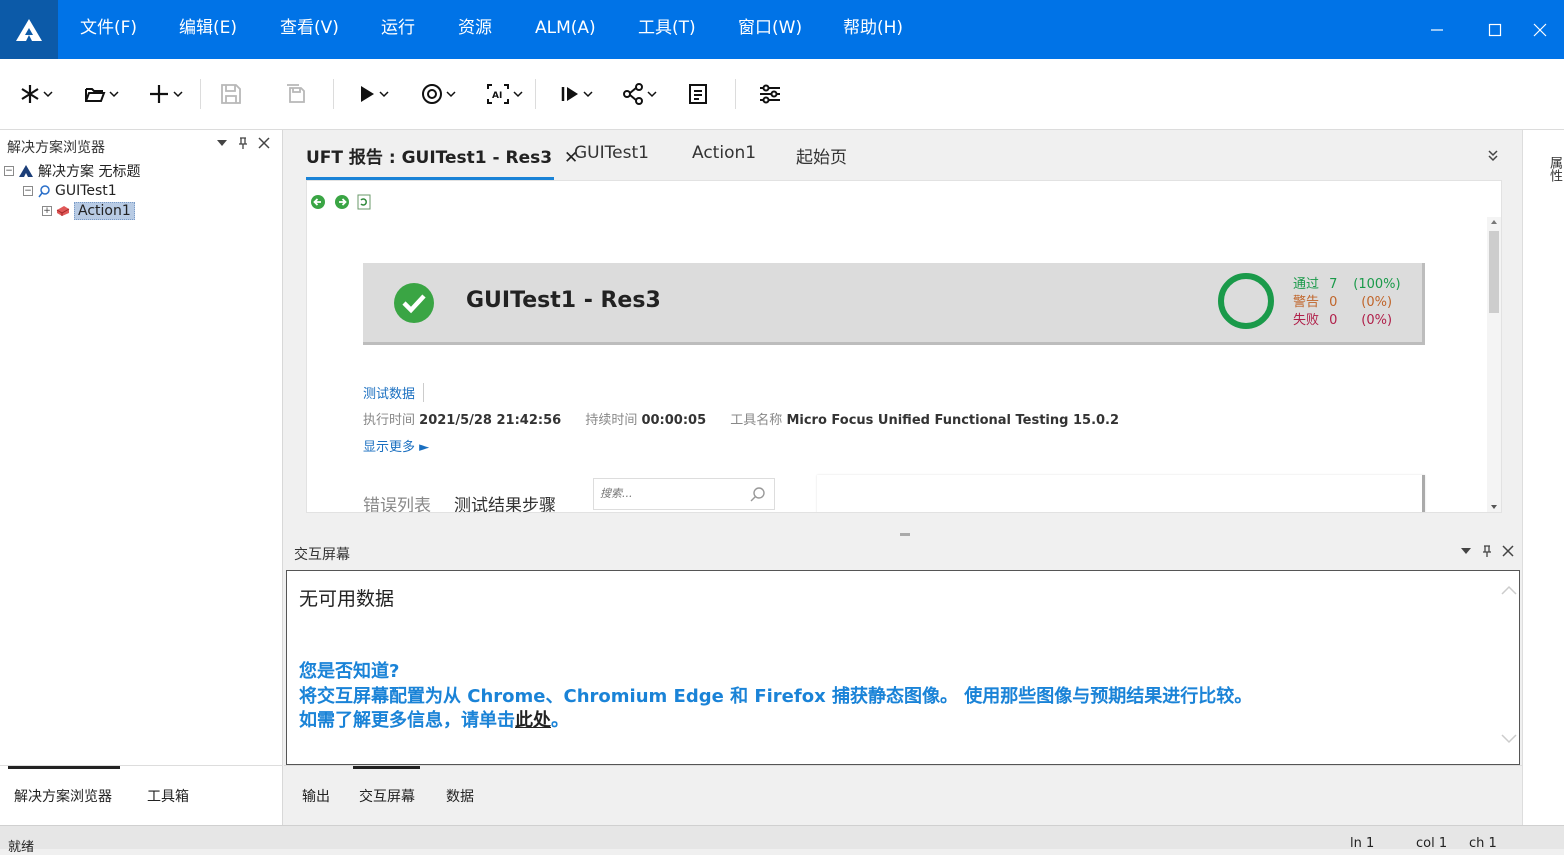 Image resolution: width=1564 pixels, height=855 pixels. Describe the element at coordinates (208, 29) in the screenshot. I see `menu-edit: 编辑(E)` at that location.